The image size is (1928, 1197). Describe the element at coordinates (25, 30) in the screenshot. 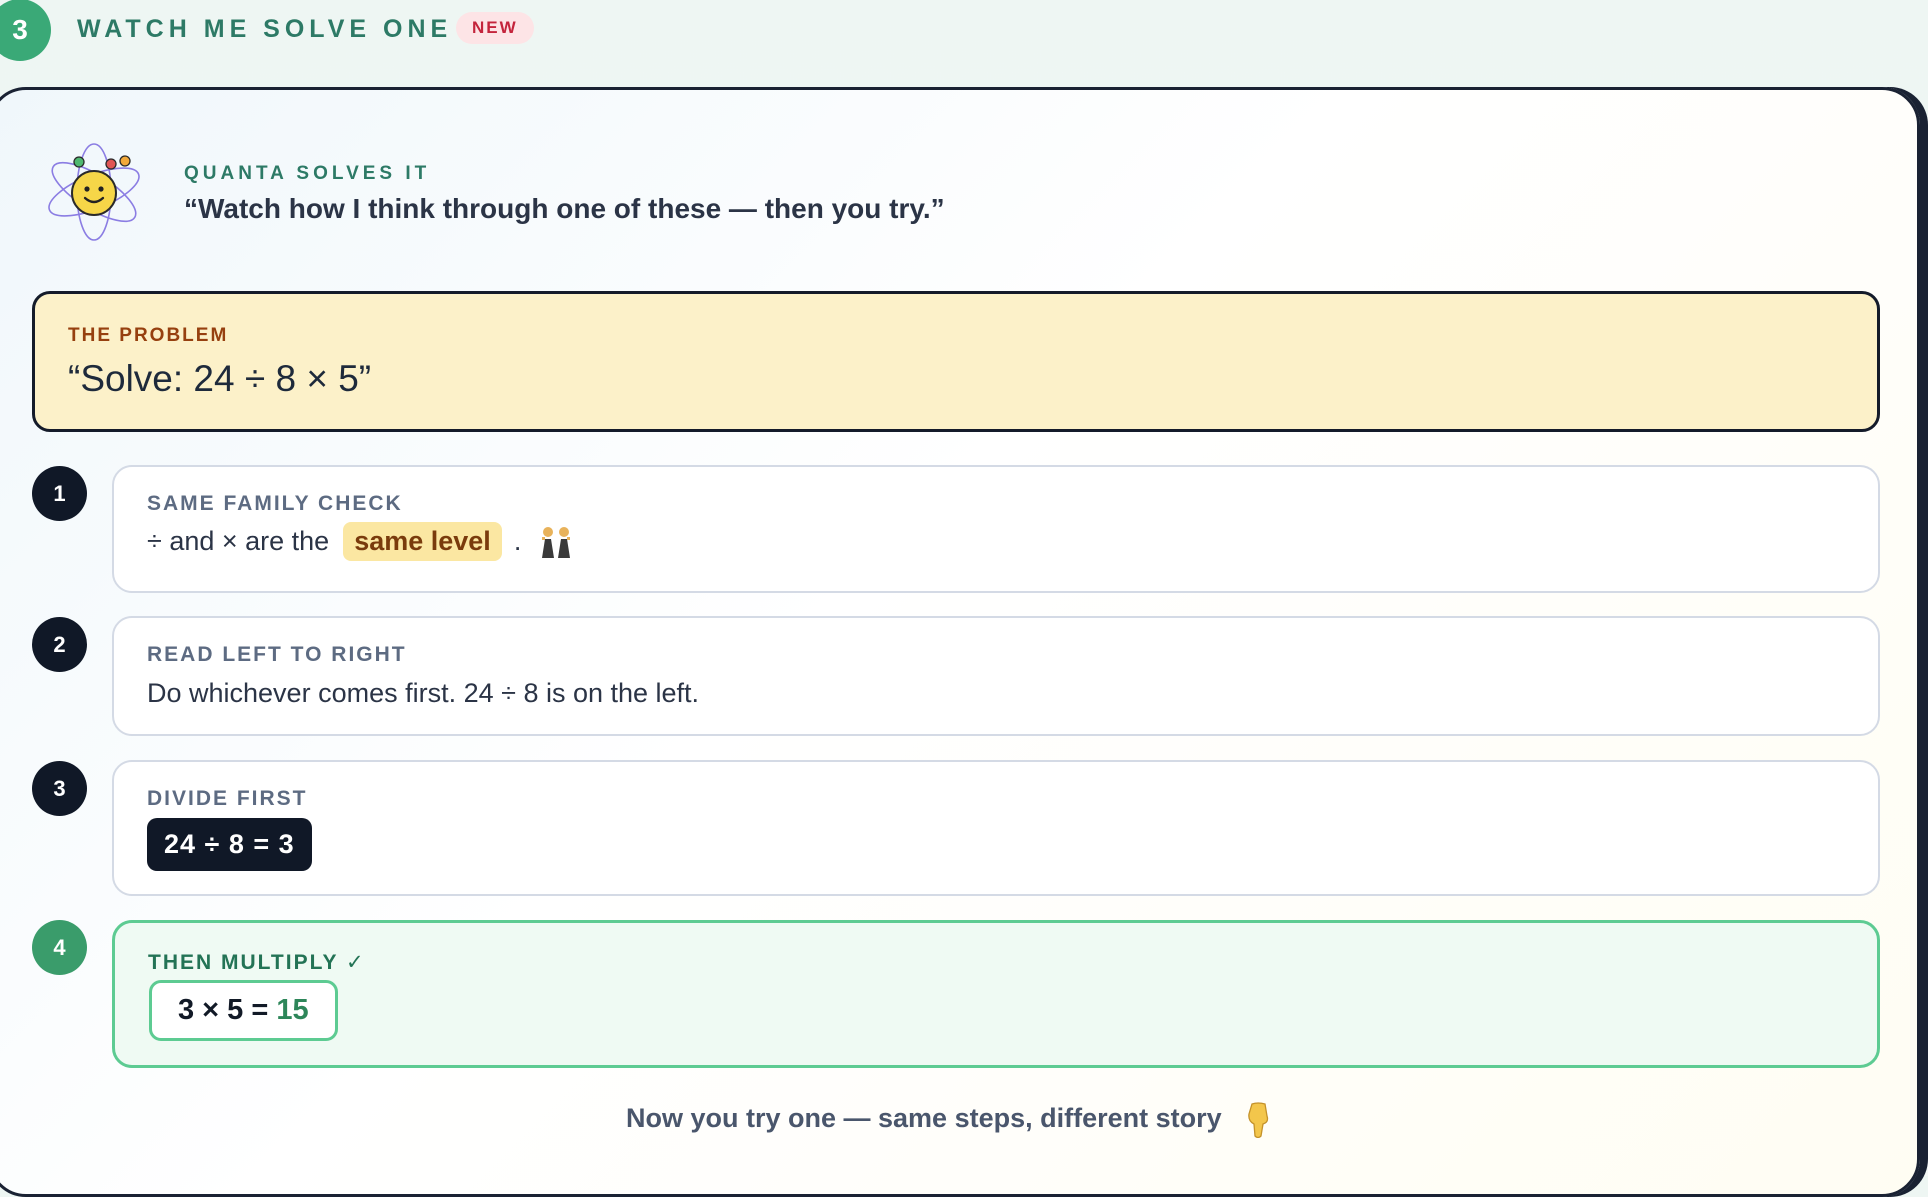

I see `section-number-badge: 3` at that location.